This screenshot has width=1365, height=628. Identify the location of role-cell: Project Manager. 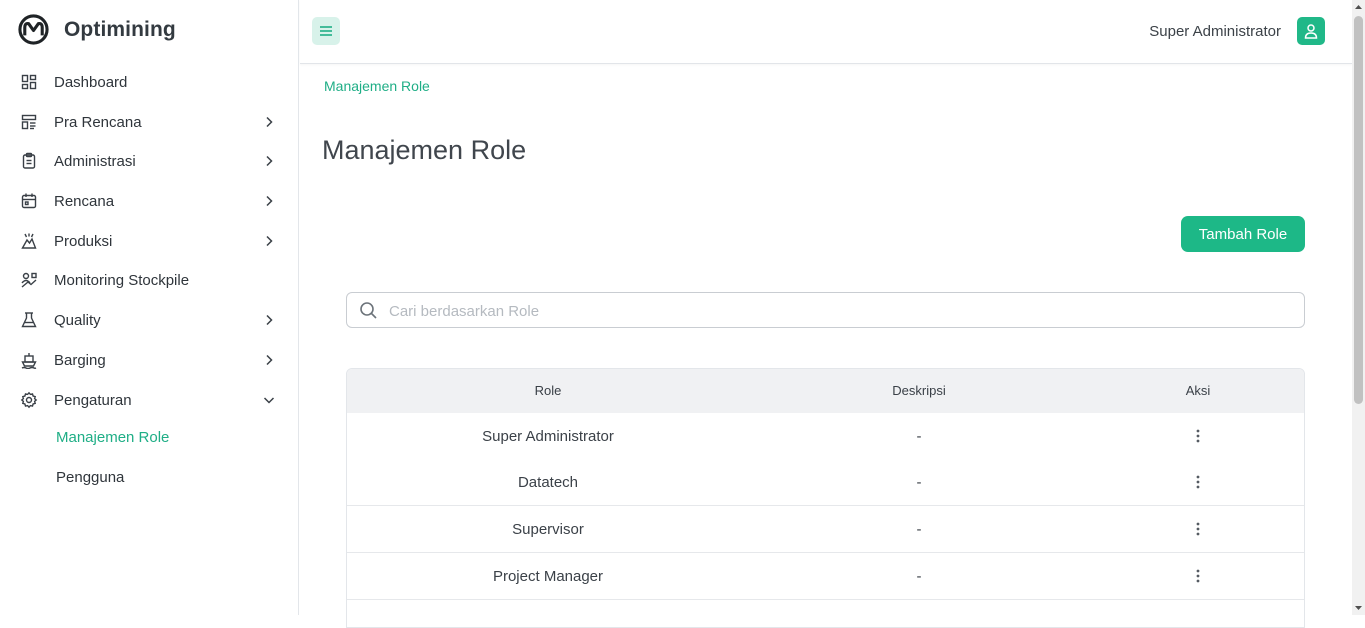
(548, 576).